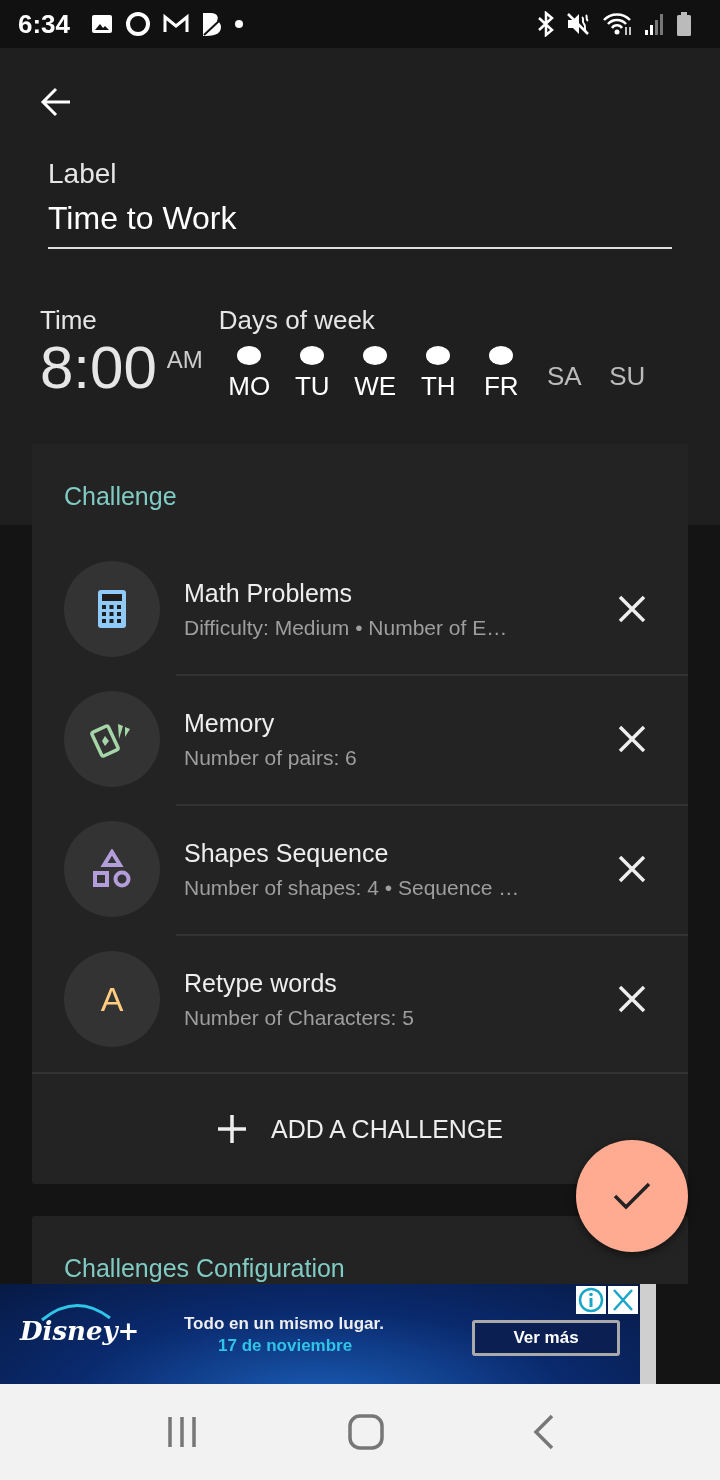 The width and height of the screenshot is (720, 1480). What do you see at coordinates (299, 1017) in the screenshot?
I see `challenge-details: Number of Characters: 5` at bounding box center [299, 1017].